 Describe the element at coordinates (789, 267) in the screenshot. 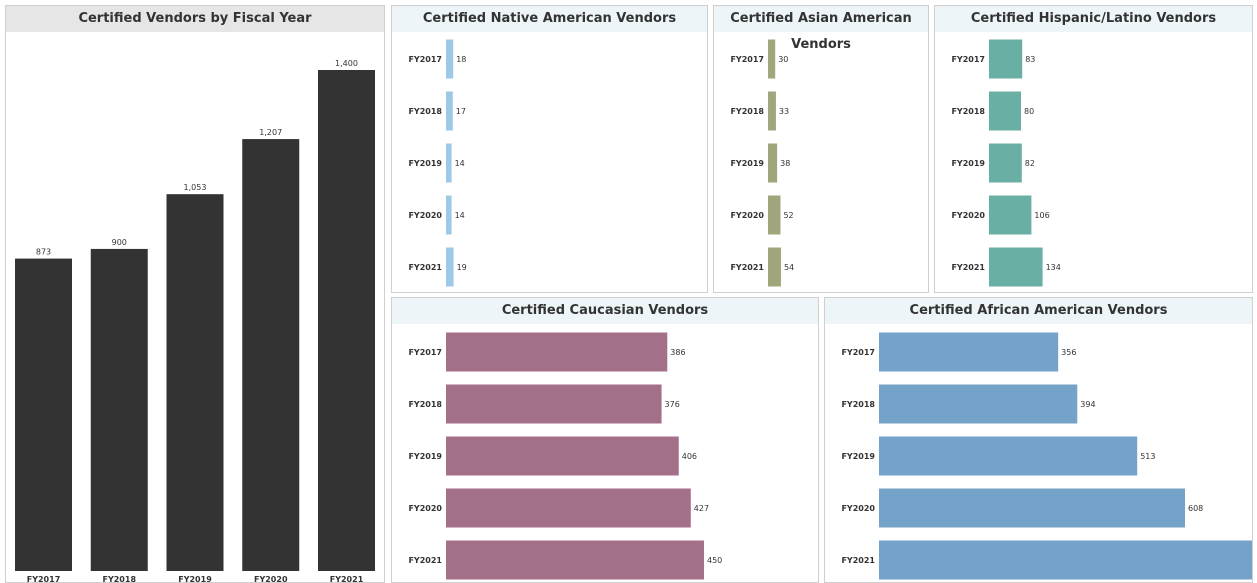

I see `data-label: 54` at that location.